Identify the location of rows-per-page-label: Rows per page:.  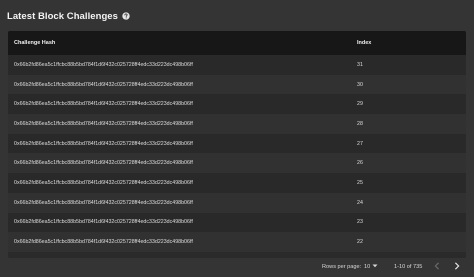
(342, 267).